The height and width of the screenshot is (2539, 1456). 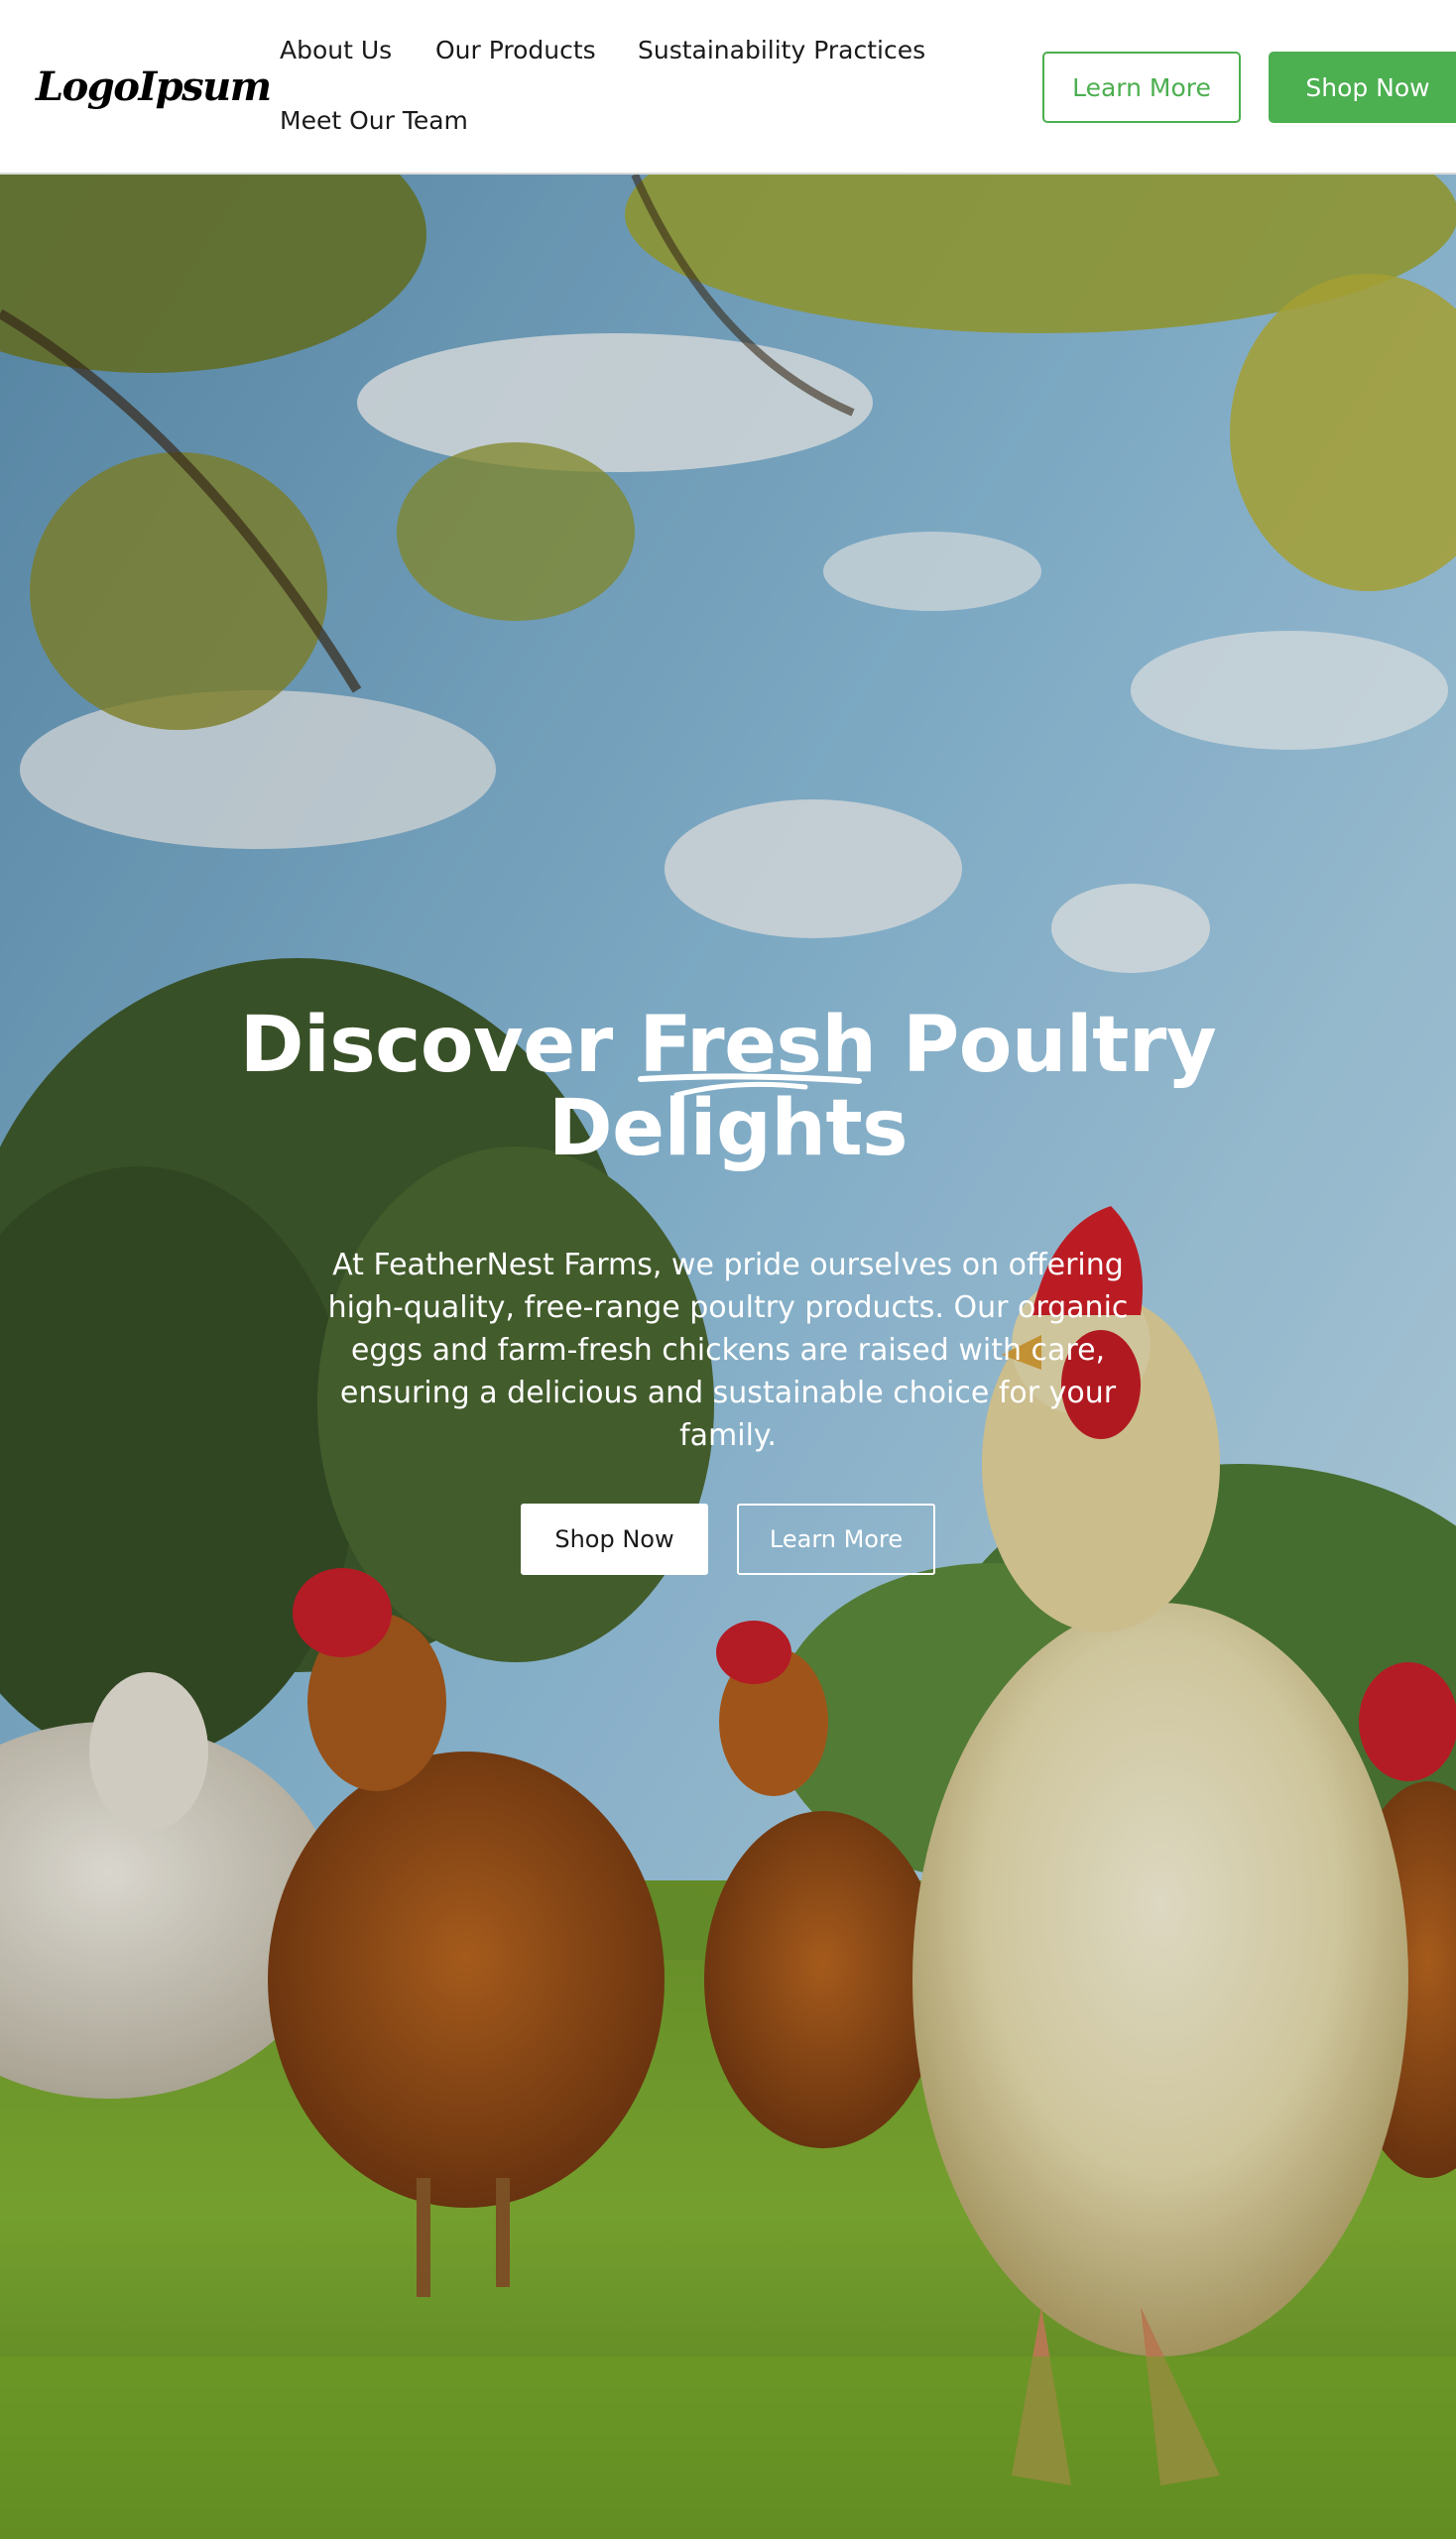 I want to click on hero-learn-more-button: Learn More, so click(x=836, y=1540).